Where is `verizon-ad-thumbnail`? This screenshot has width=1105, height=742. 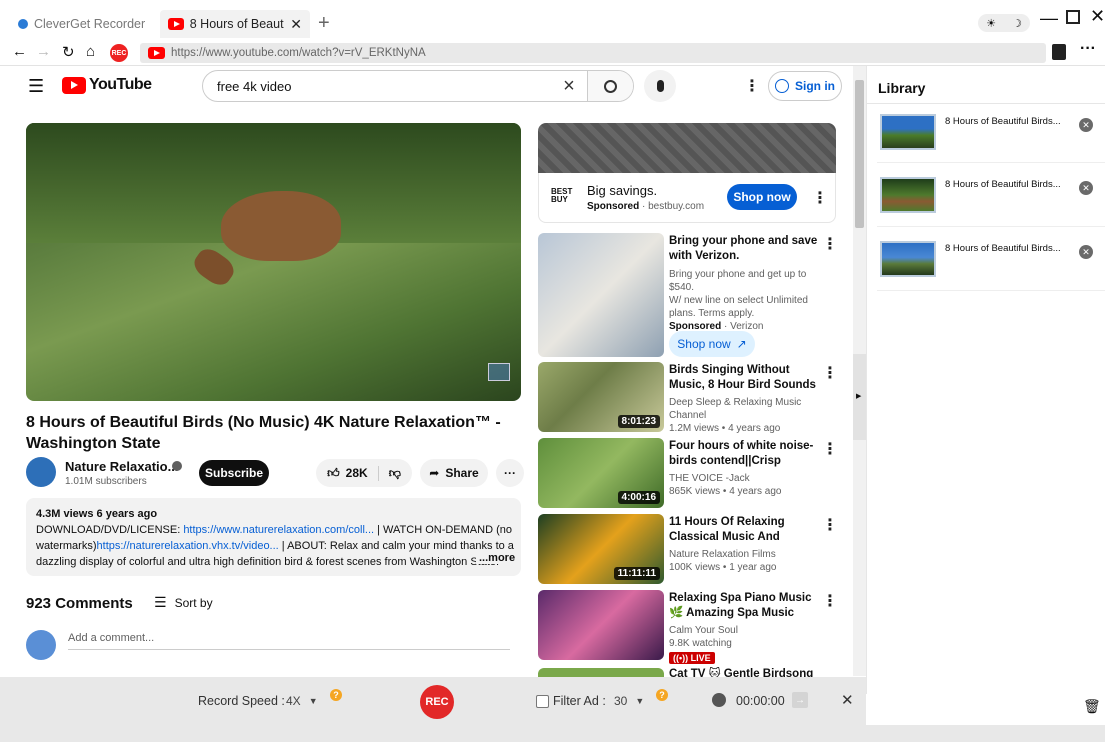 verizon-ad-thumbnail is located at coordinates (601, 295).